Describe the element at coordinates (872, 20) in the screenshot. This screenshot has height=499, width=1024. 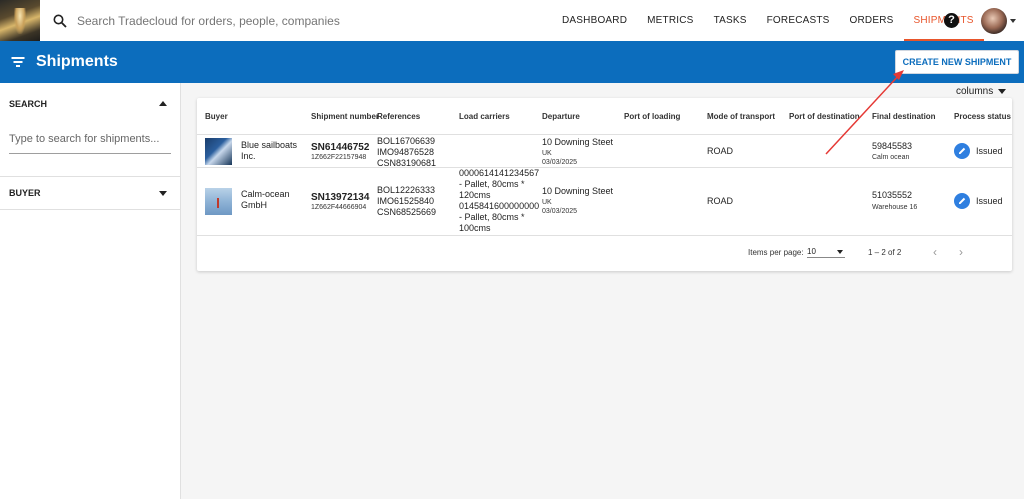
I see `nav-orders: ORDERS` at that location.